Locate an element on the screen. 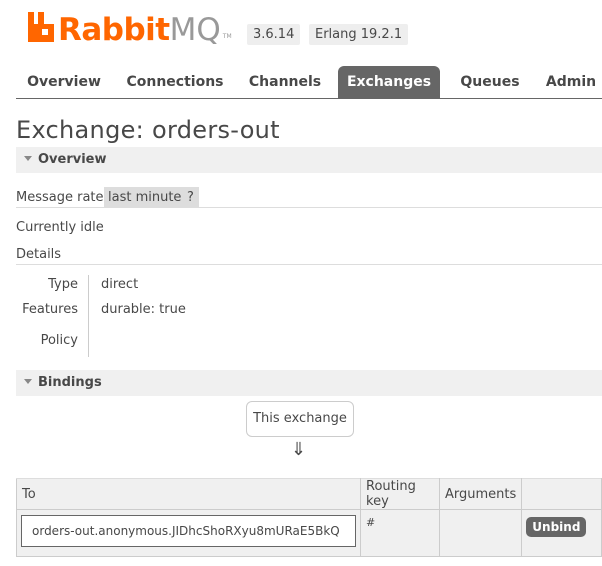 This screenshot has width=602, height=566. action-cell: Unbind is located at coordinates (561, 533).